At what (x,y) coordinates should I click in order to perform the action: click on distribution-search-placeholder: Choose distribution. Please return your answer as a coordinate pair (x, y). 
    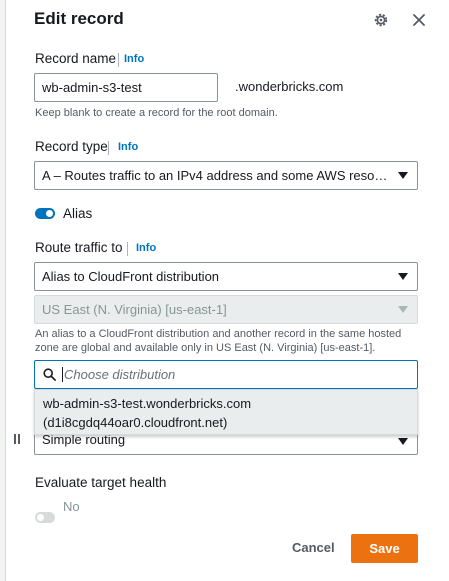
    Looking at the image, I should click on (119, 374).